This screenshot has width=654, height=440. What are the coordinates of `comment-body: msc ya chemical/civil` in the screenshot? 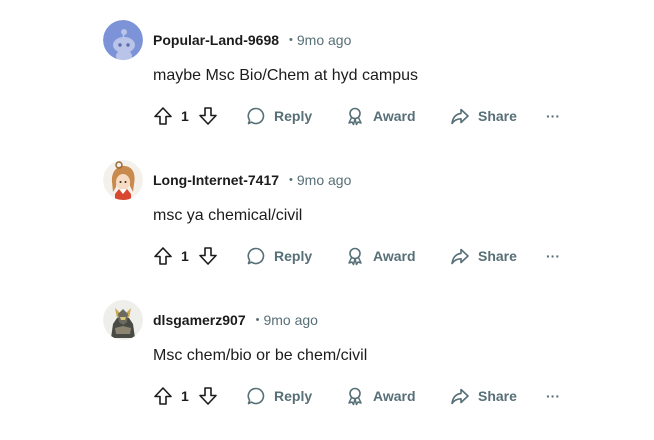 It's located at (228, 215).